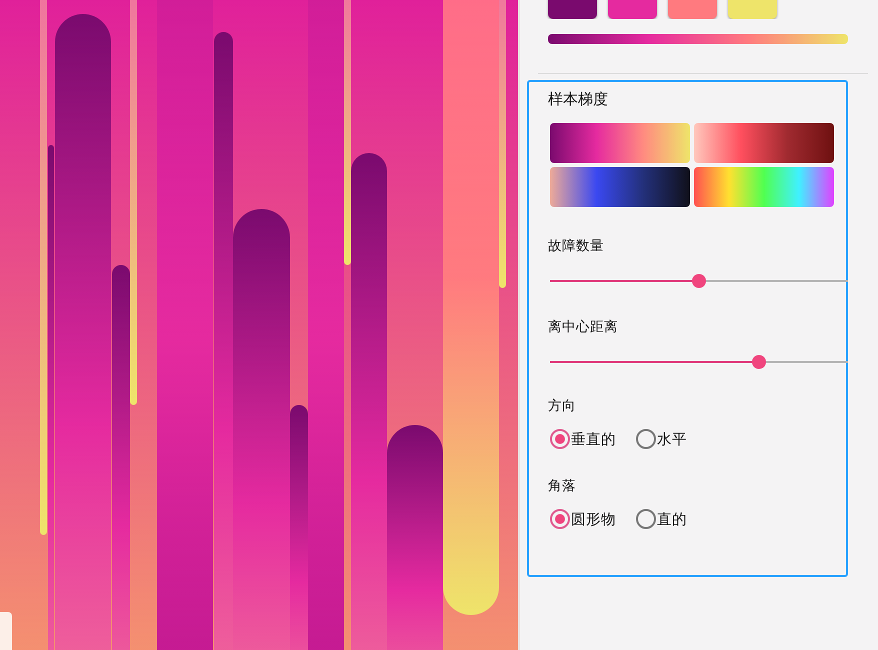 Image resolution: width=878 pixels, height=650 pixels. What do you see at coordinates (562, 406) in the screenshot?
I see `option-label: 方向` at bounding box center [562, 406].